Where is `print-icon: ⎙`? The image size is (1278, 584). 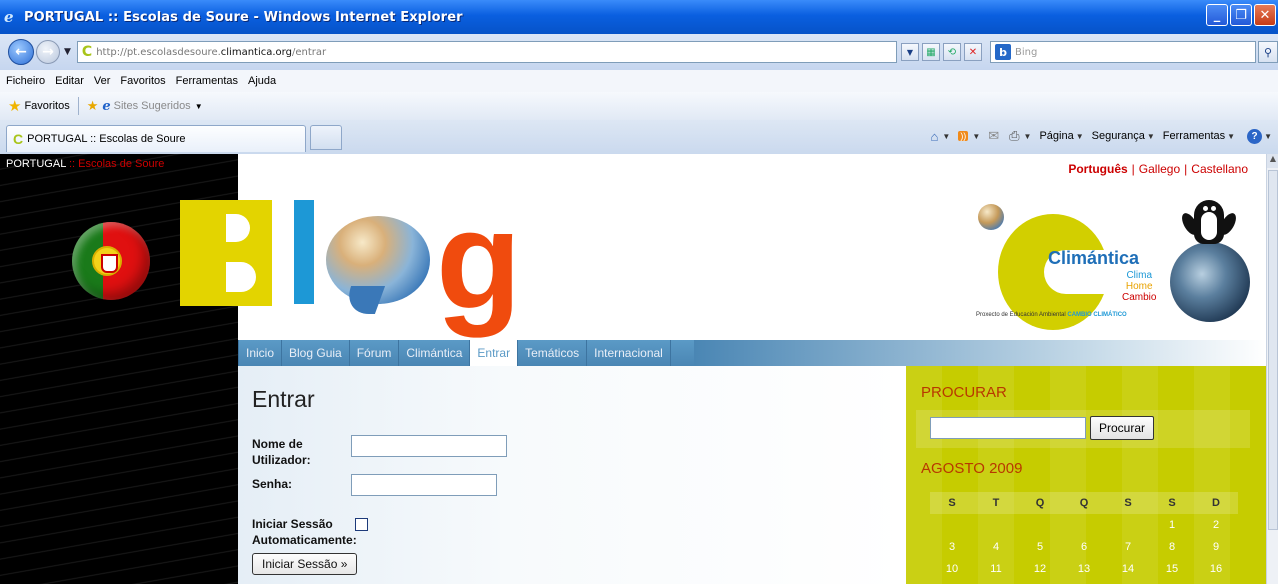 print-icon: ⎙ is located at coordinates (1014, 136).